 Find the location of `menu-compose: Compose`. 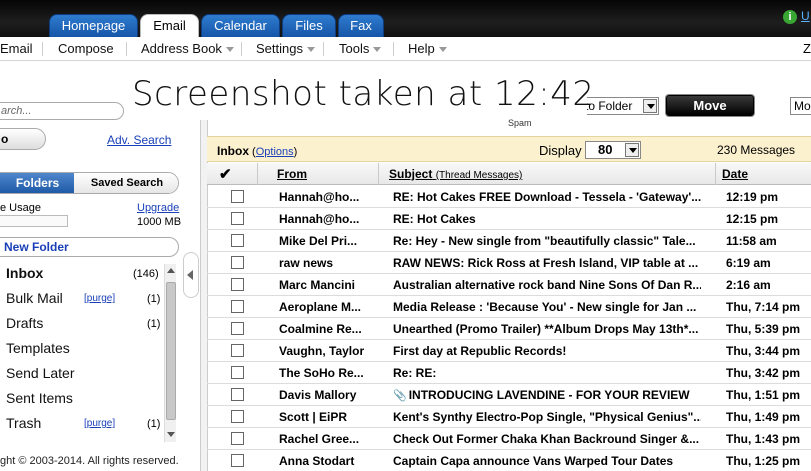

menu-compose: Compose is located at coordinates (86, 48).